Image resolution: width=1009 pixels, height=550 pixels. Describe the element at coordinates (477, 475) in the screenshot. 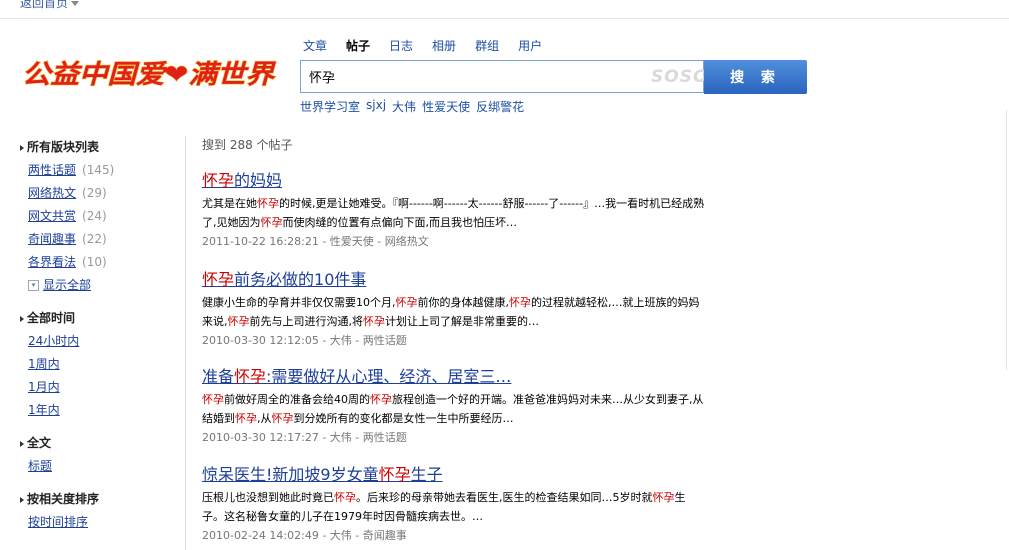

I see `result-title-link: 惊呆医生!新加坡9岁女童怀孕生子` at that location.